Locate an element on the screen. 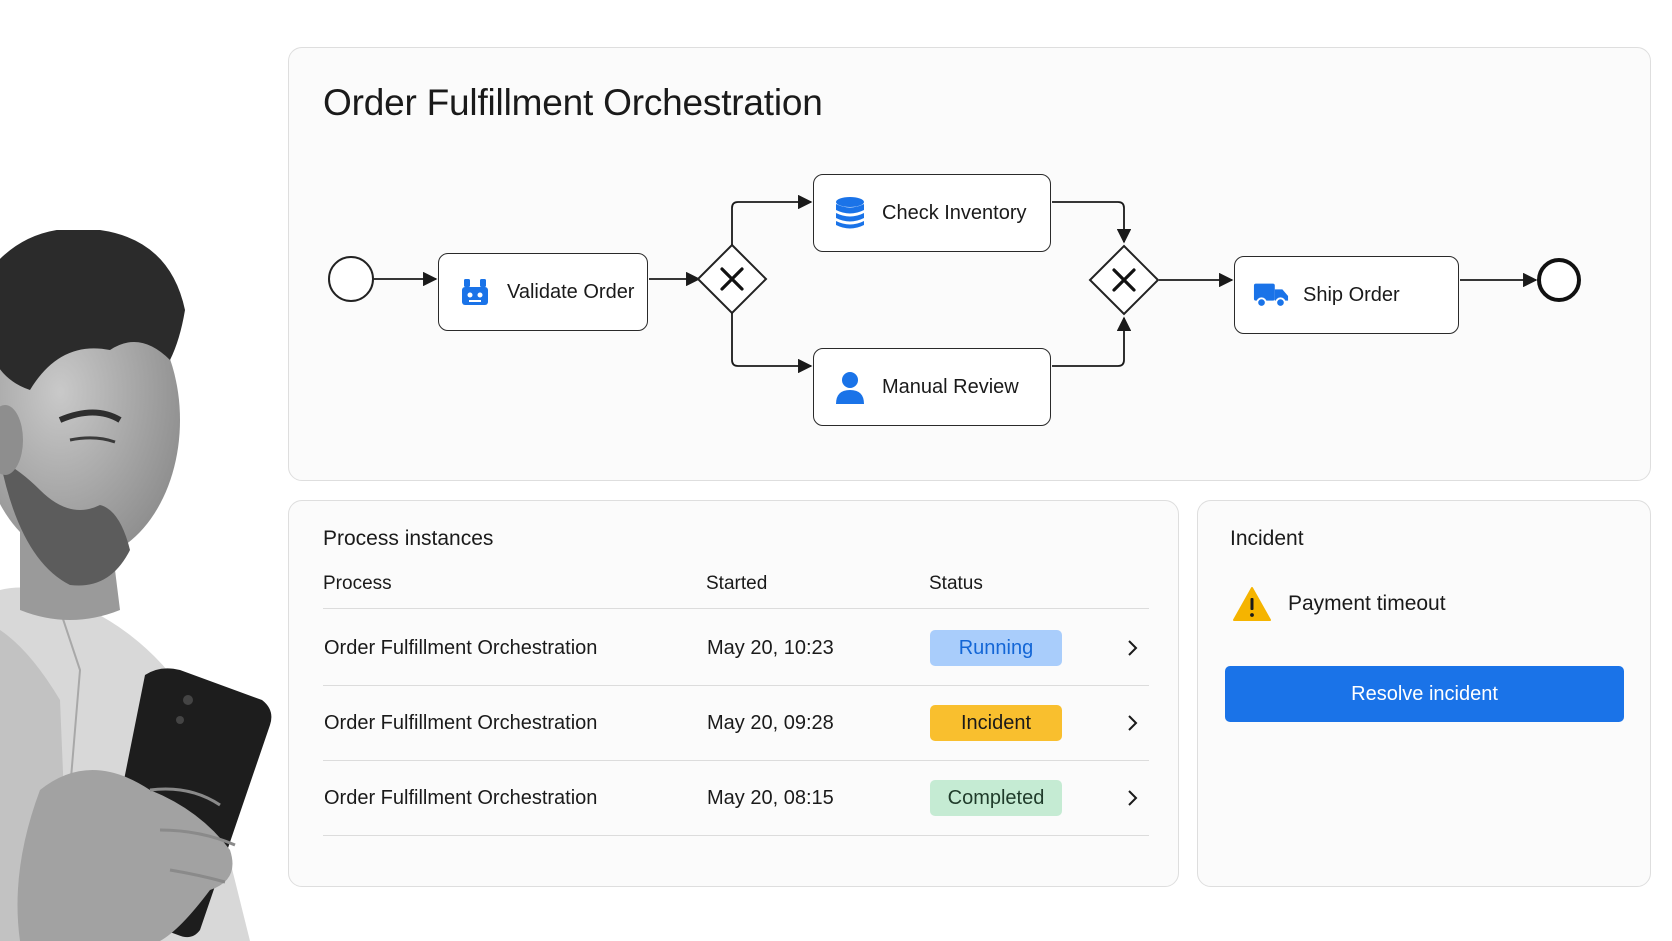 This screenshot has height=941, width=1672. task-label: Validate Order is located at coordinates (571, 291).